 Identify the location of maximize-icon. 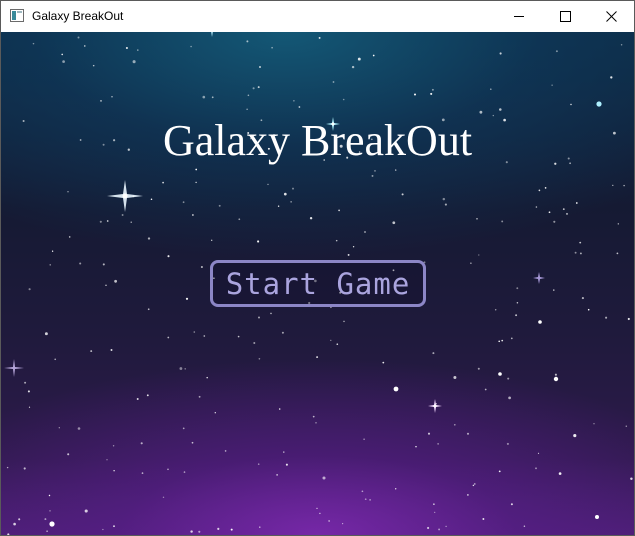
(565, 16).